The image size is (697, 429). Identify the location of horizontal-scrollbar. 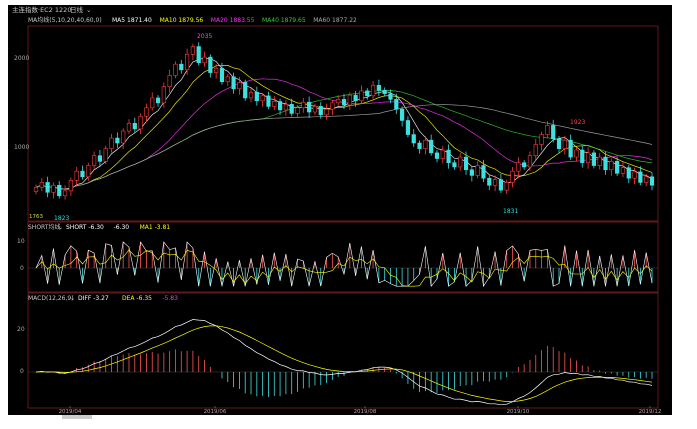
(77, 417).